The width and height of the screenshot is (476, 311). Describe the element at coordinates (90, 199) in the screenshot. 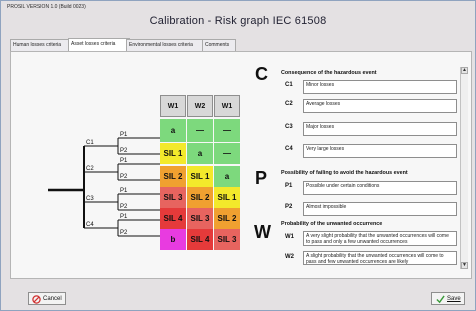

I see `tree-label-c3: C3` at that location.